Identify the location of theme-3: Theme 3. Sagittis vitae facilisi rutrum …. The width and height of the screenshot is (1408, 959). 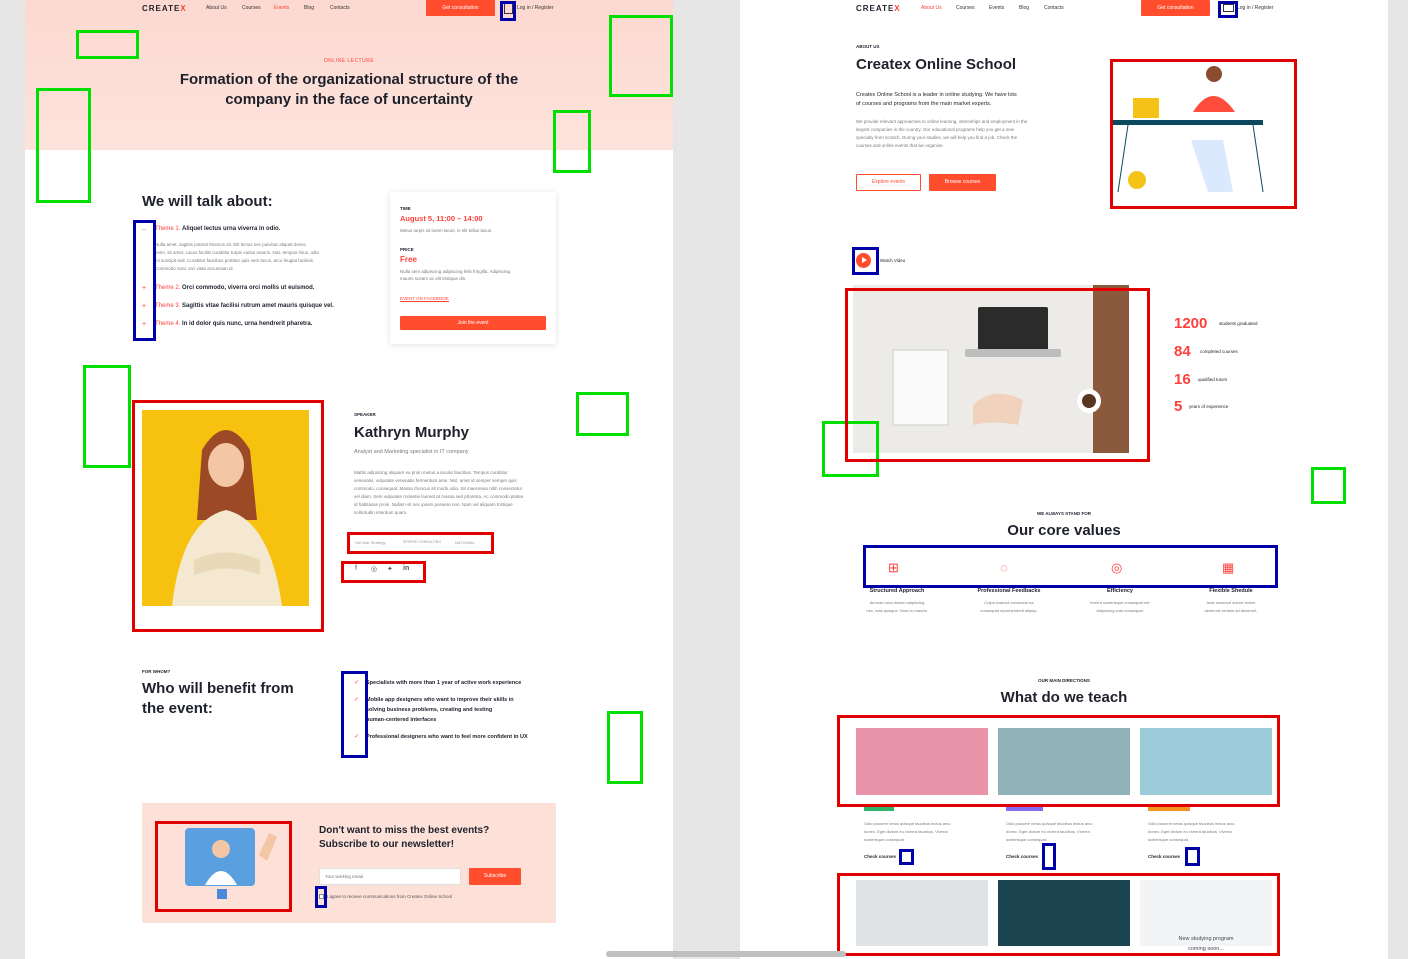
(244, 306).